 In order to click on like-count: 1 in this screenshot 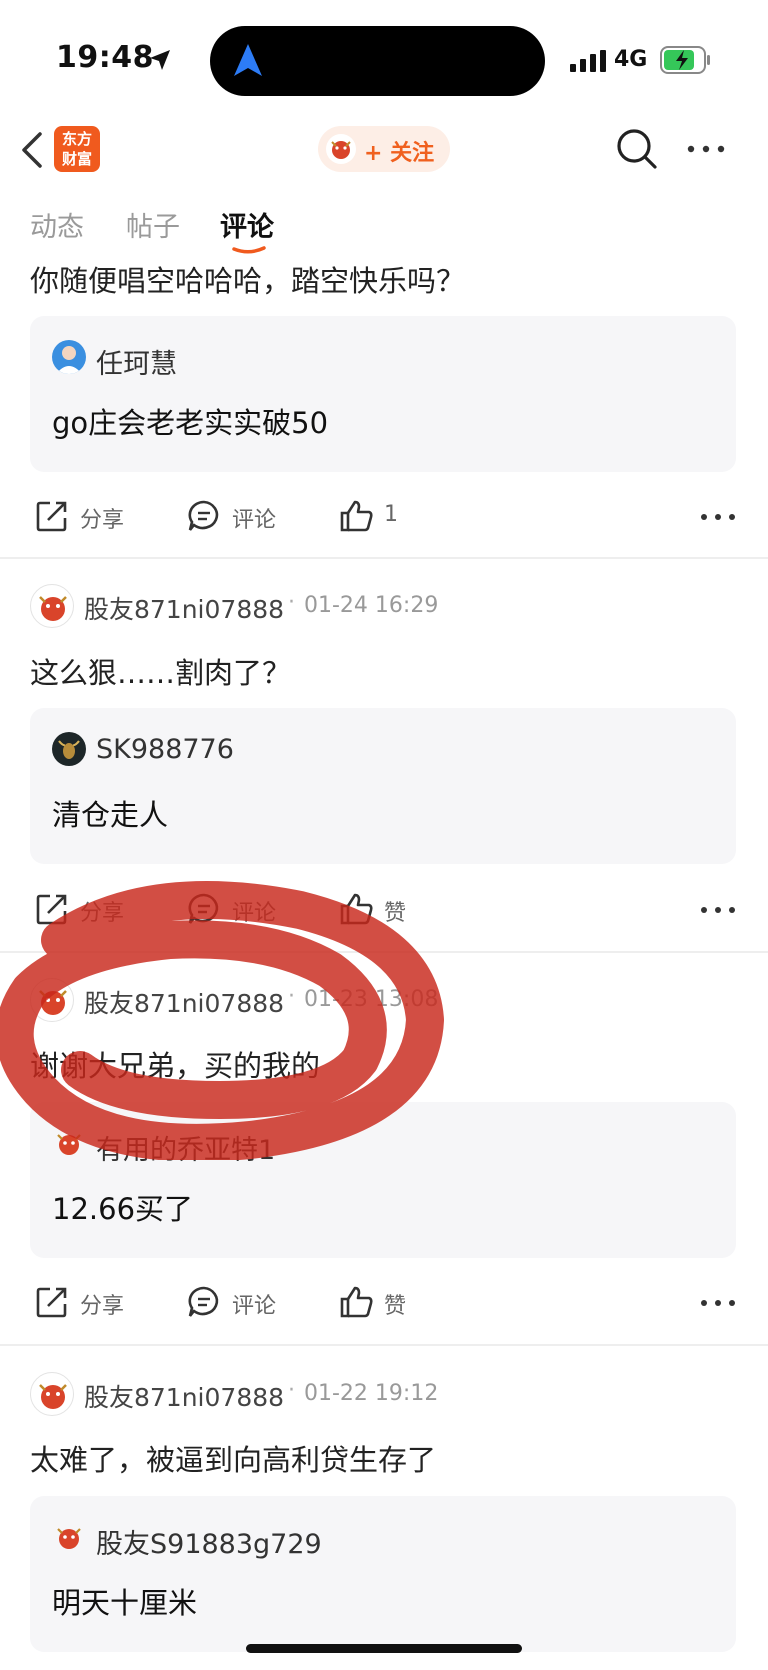, I will do `click(391, 514)`.